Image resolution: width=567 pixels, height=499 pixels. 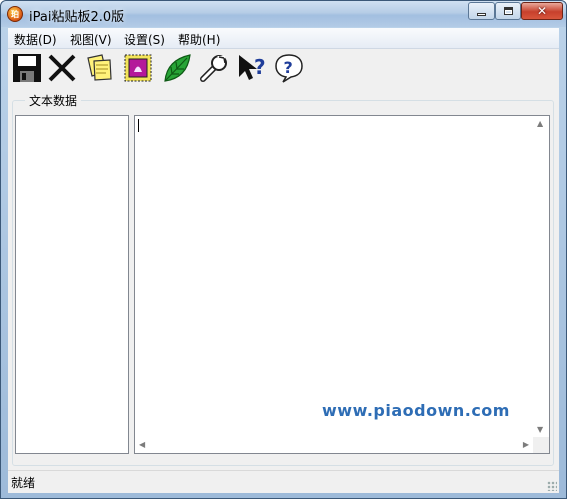 I want to click on menu-bar: 数据(D) 视图(V) 设置(S) 帮助(H), so click(x=283, y=38).